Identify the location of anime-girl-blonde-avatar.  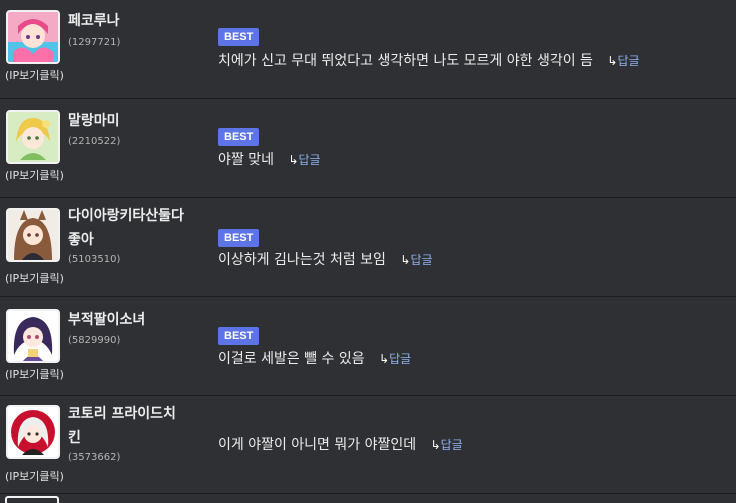
(33, 137).